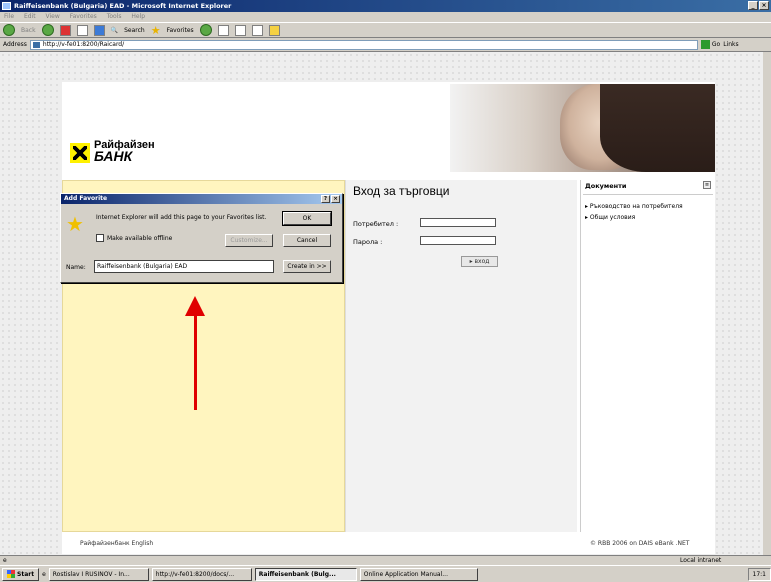 The width and height of the screenshot is (771, 582). Describe the element at coordinates (6, 6) in the screenshot. I see `ie-icon` at that location.